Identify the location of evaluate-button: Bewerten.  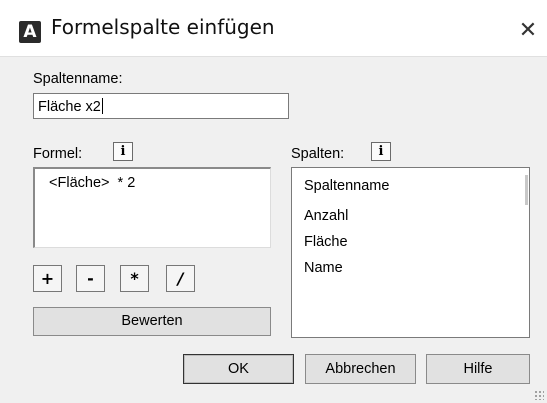
(152, 321).